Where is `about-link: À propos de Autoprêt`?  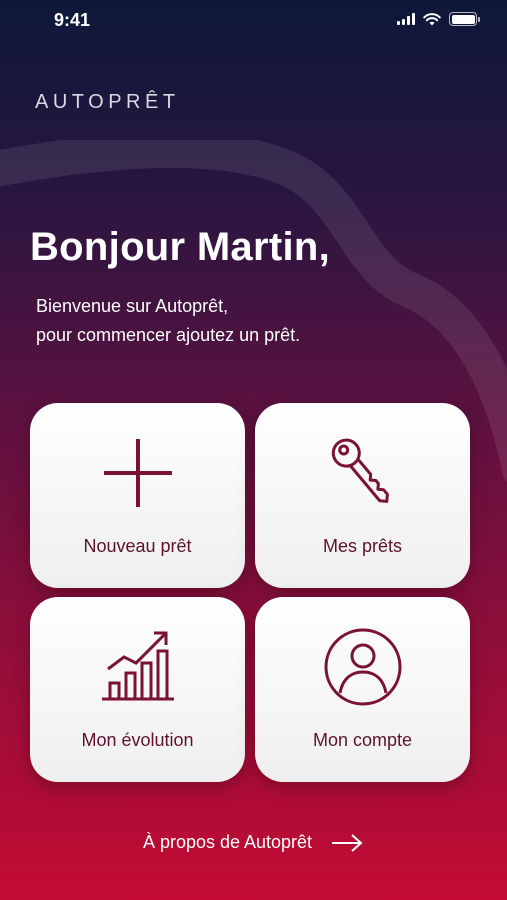 about-link: À propos de Autoprêt is located at coordinates (253, 842).